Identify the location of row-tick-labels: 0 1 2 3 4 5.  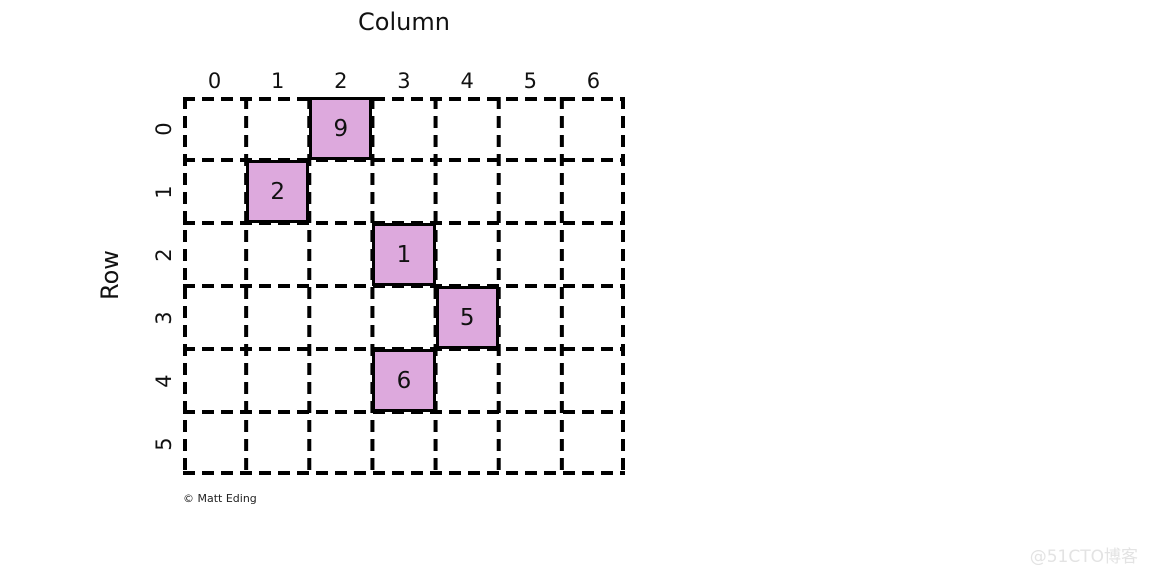
(164, 286).